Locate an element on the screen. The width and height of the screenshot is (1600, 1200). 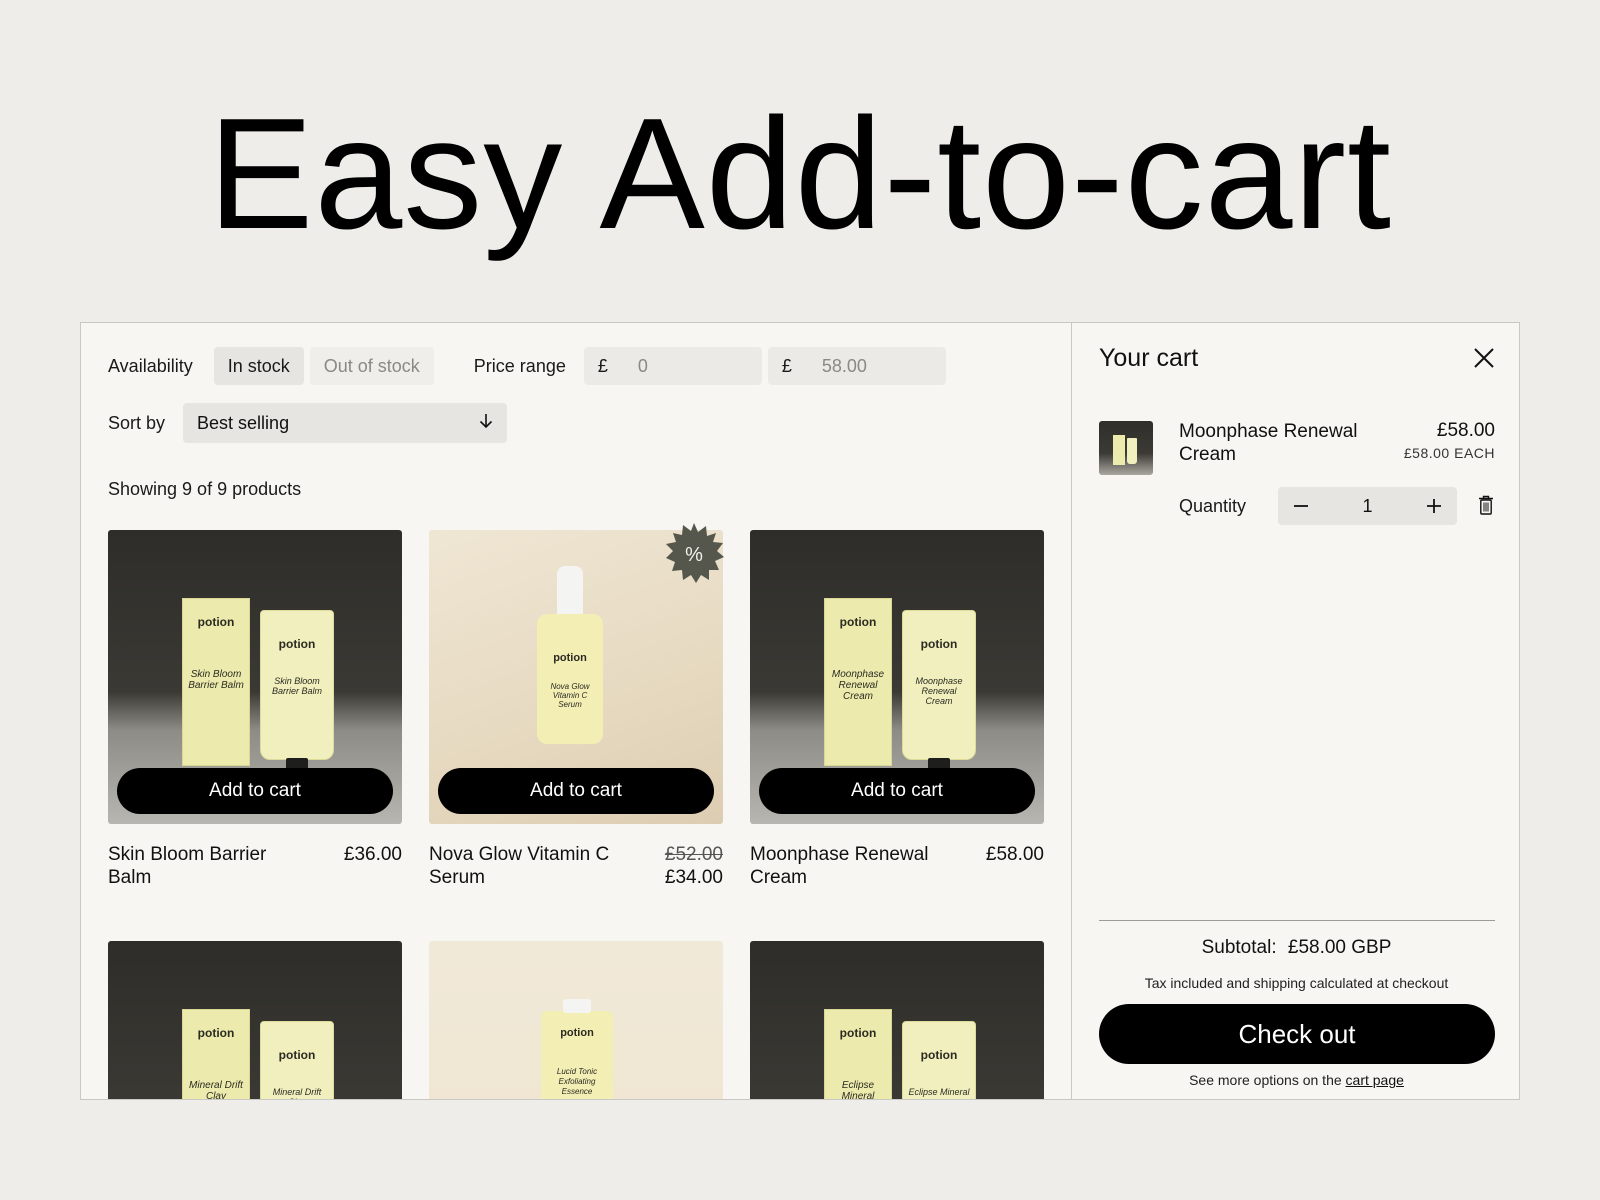
price-block: £52.00 £34.00 is located at coordinates (694, 866).